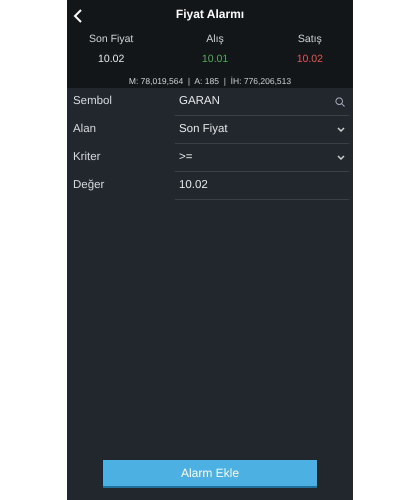  Describe the element at coordinates (262, 102) in the screenshot. I see `search-field: GARAN` at that location.